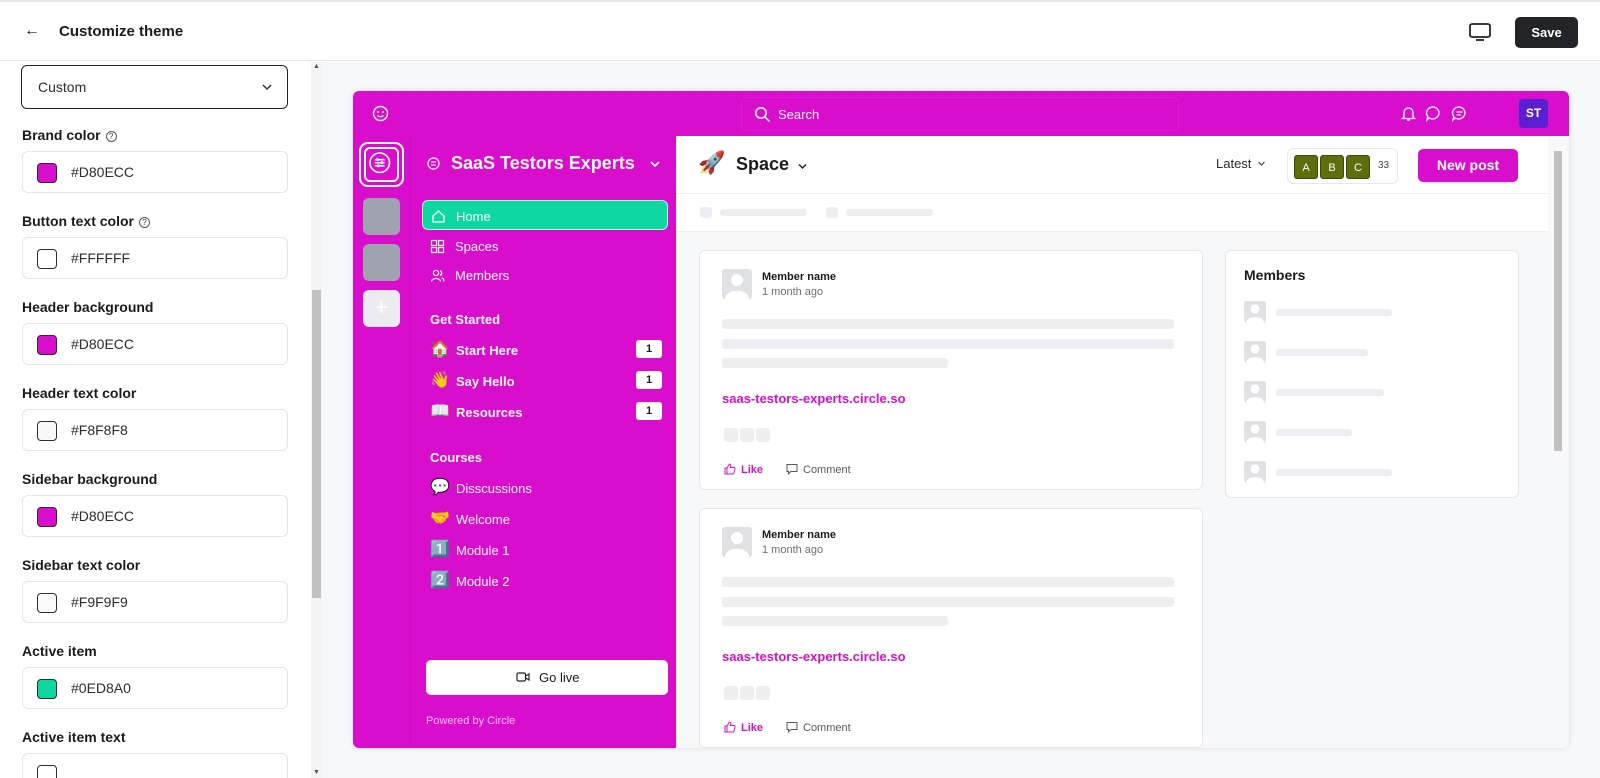 The image size is (1600, 778). What do you see at coordinates (1112, 213) in the screenshot?
I see `space-subnav` at bounding box center [1112, 213].